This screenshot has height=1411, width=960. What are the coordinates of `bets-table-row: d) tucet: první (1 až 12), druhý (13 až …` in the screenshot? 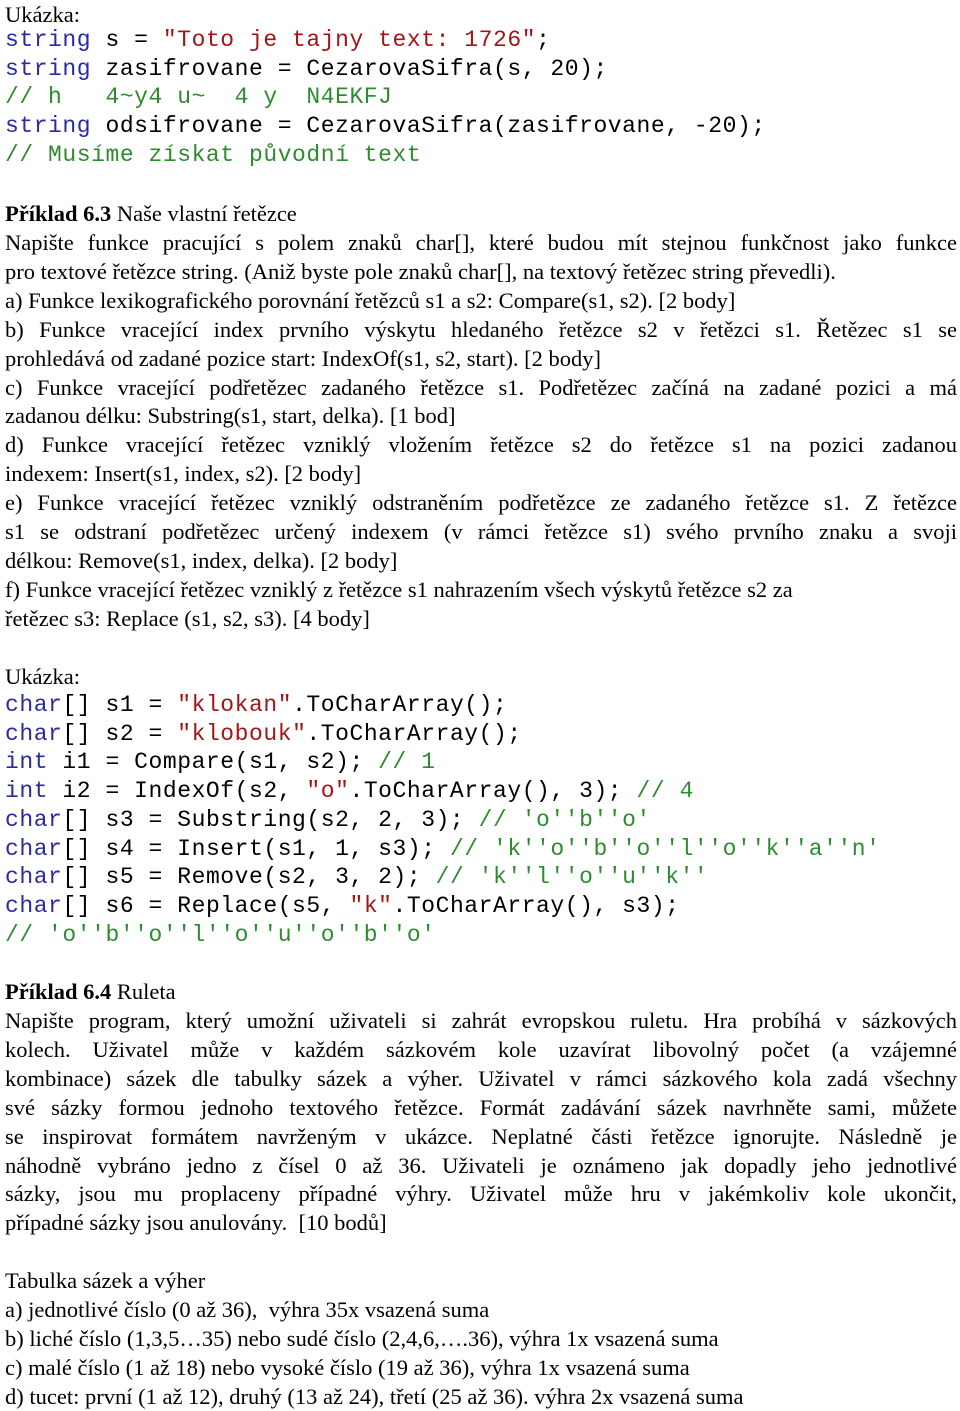 It's located at (374, 1396).